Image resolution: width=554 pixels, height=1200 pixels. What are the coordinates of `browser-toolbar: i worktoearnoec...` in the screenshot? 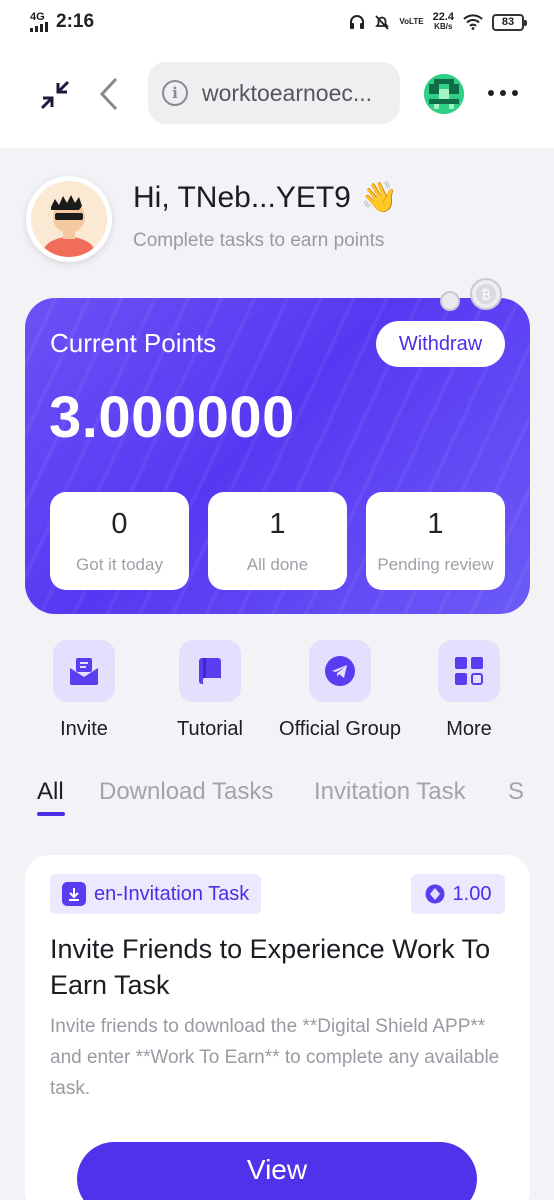 It's located at (277, 96).